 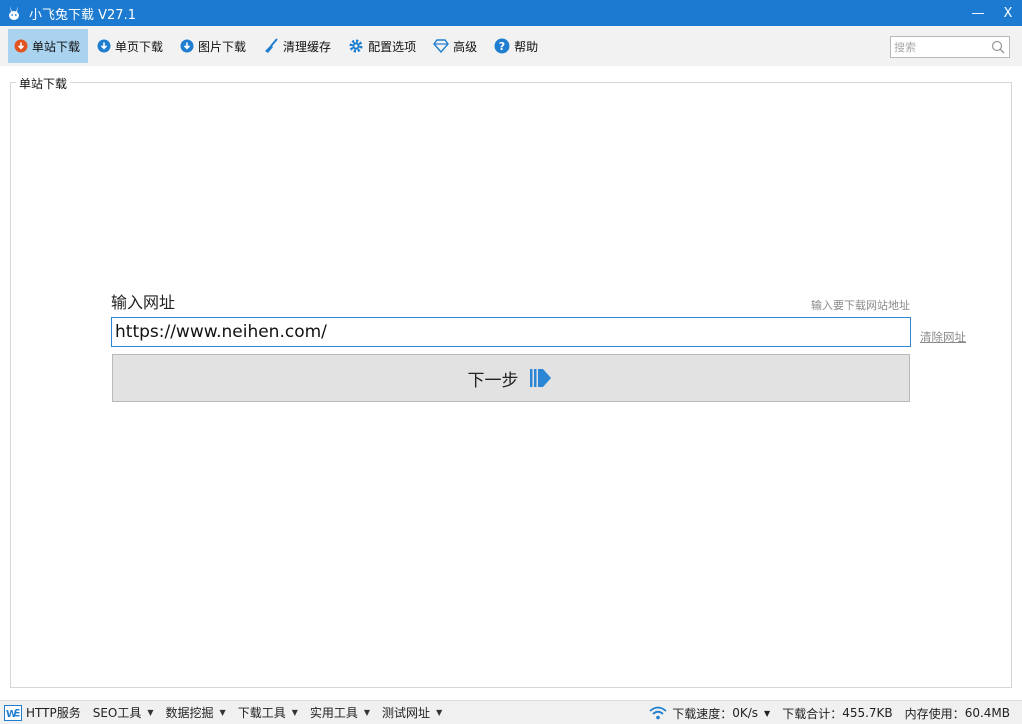 I want to click on status-info: 下载速度： 0K/s ▼ 下载合计： 455.7KB 内存使用： 60.4MB, so click(x=829, y=712).